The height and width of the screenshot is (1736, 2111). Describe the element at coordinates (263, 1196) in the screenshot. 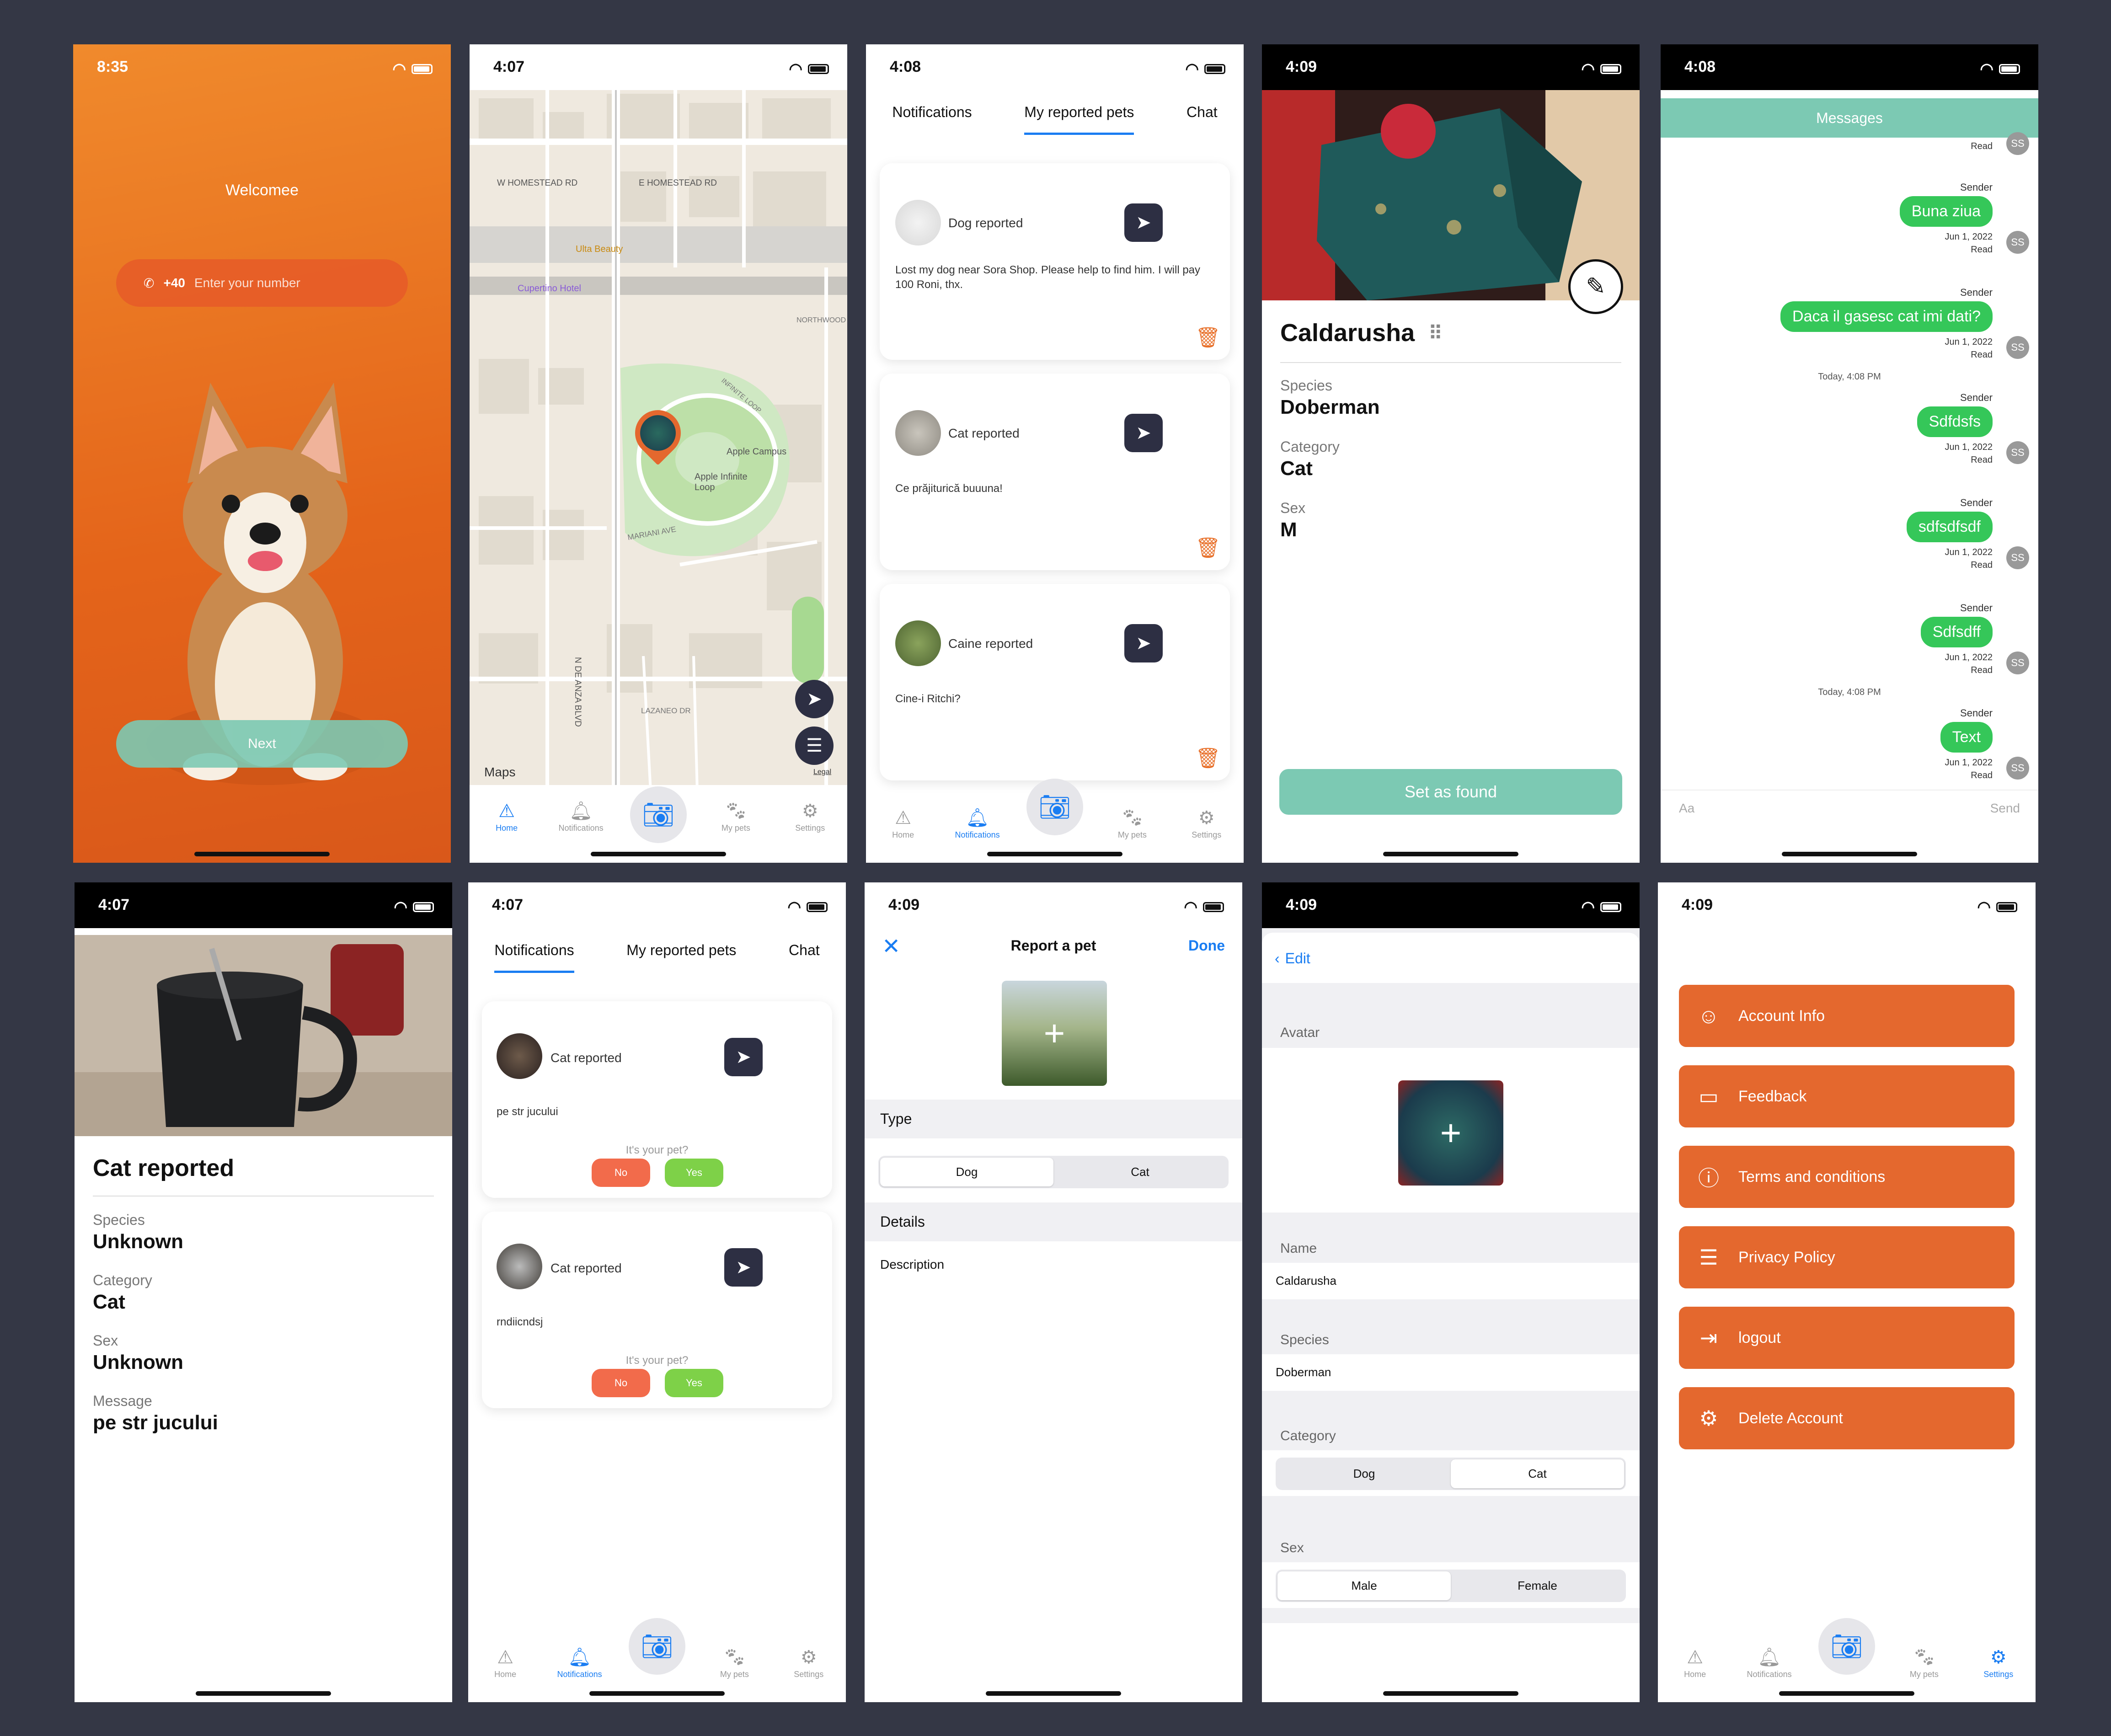

I see `divider` at that location.